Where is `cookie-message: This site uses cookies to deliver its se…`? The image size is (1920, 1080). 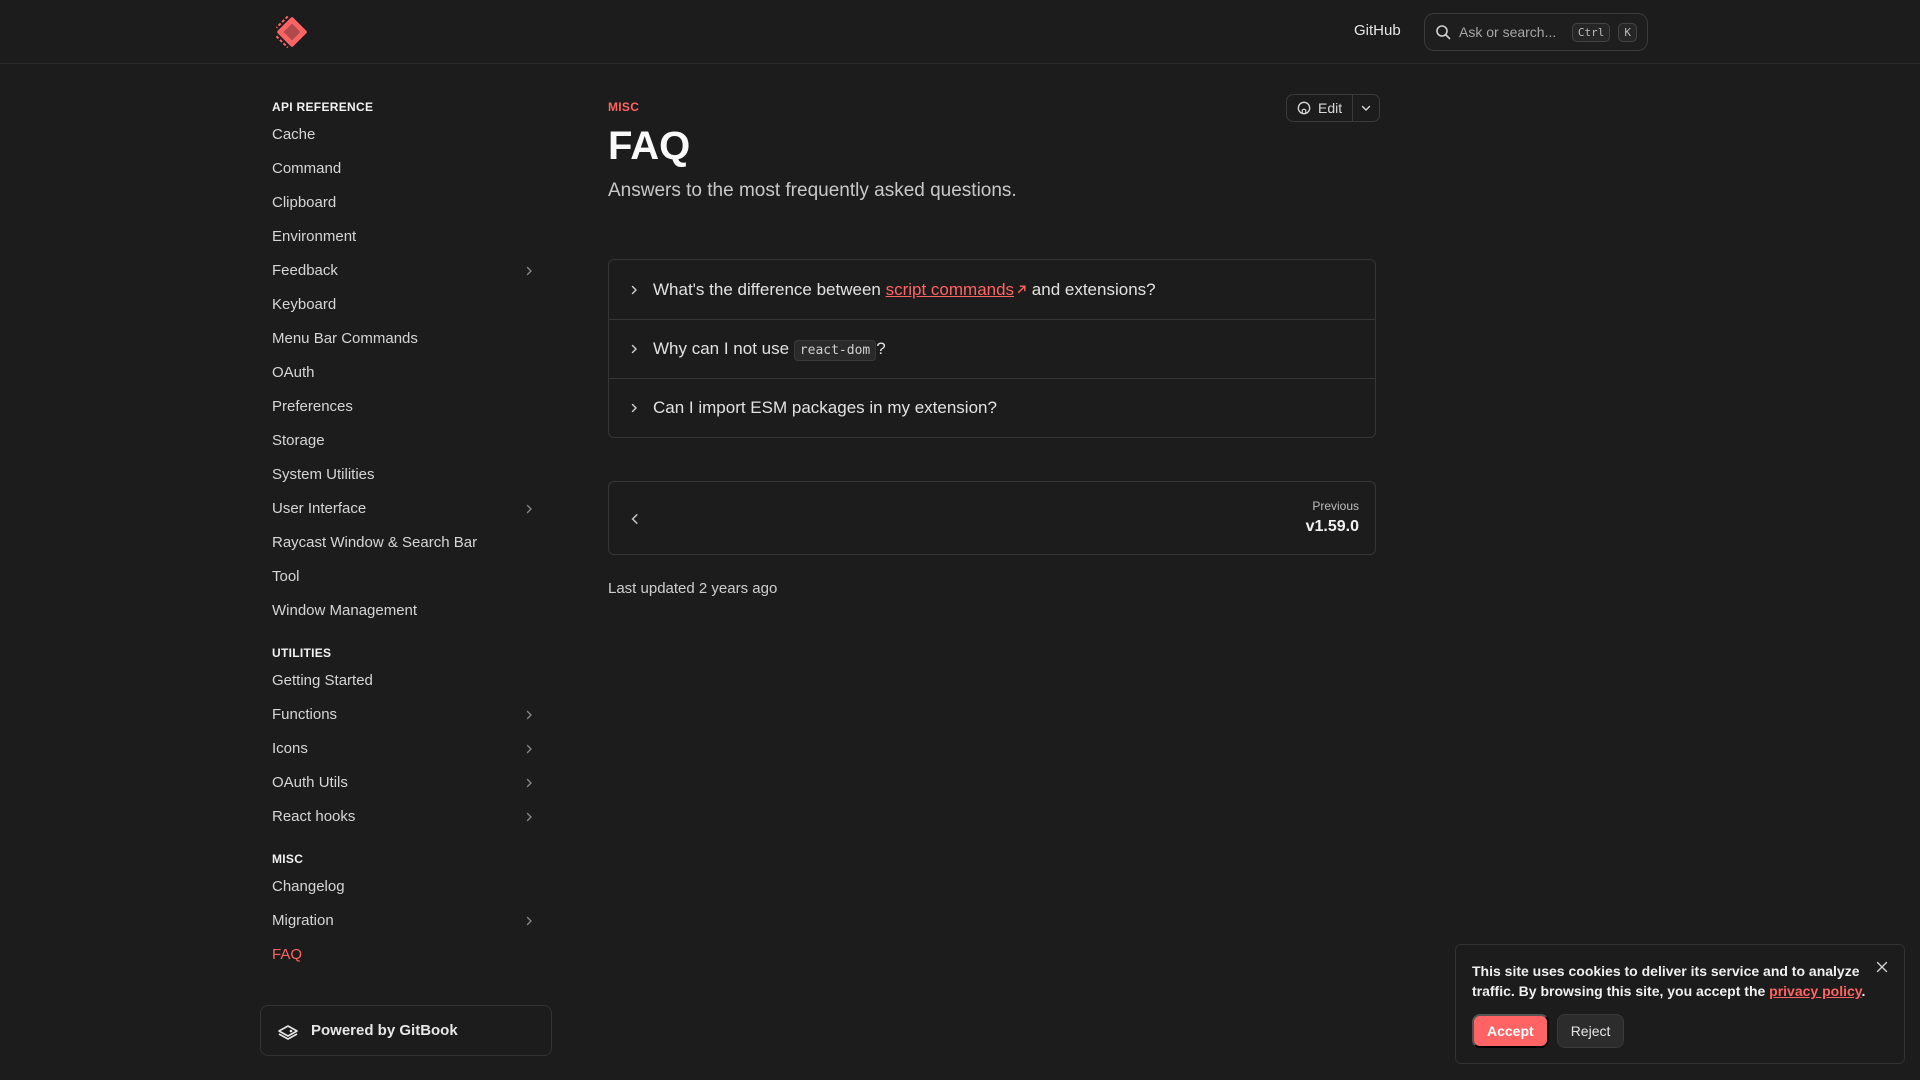 cookie-message: This site uses cookies to deliver its se… is located at coordinates (1669, 981).